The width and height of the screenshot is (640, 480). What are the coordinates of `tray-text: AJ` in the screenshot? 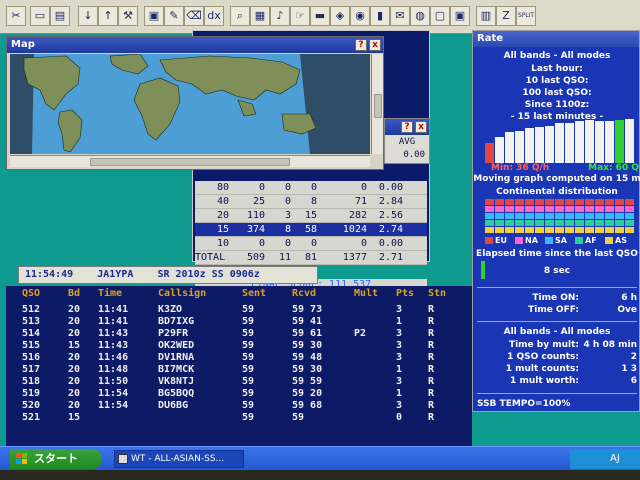 It's located at (615, 458).